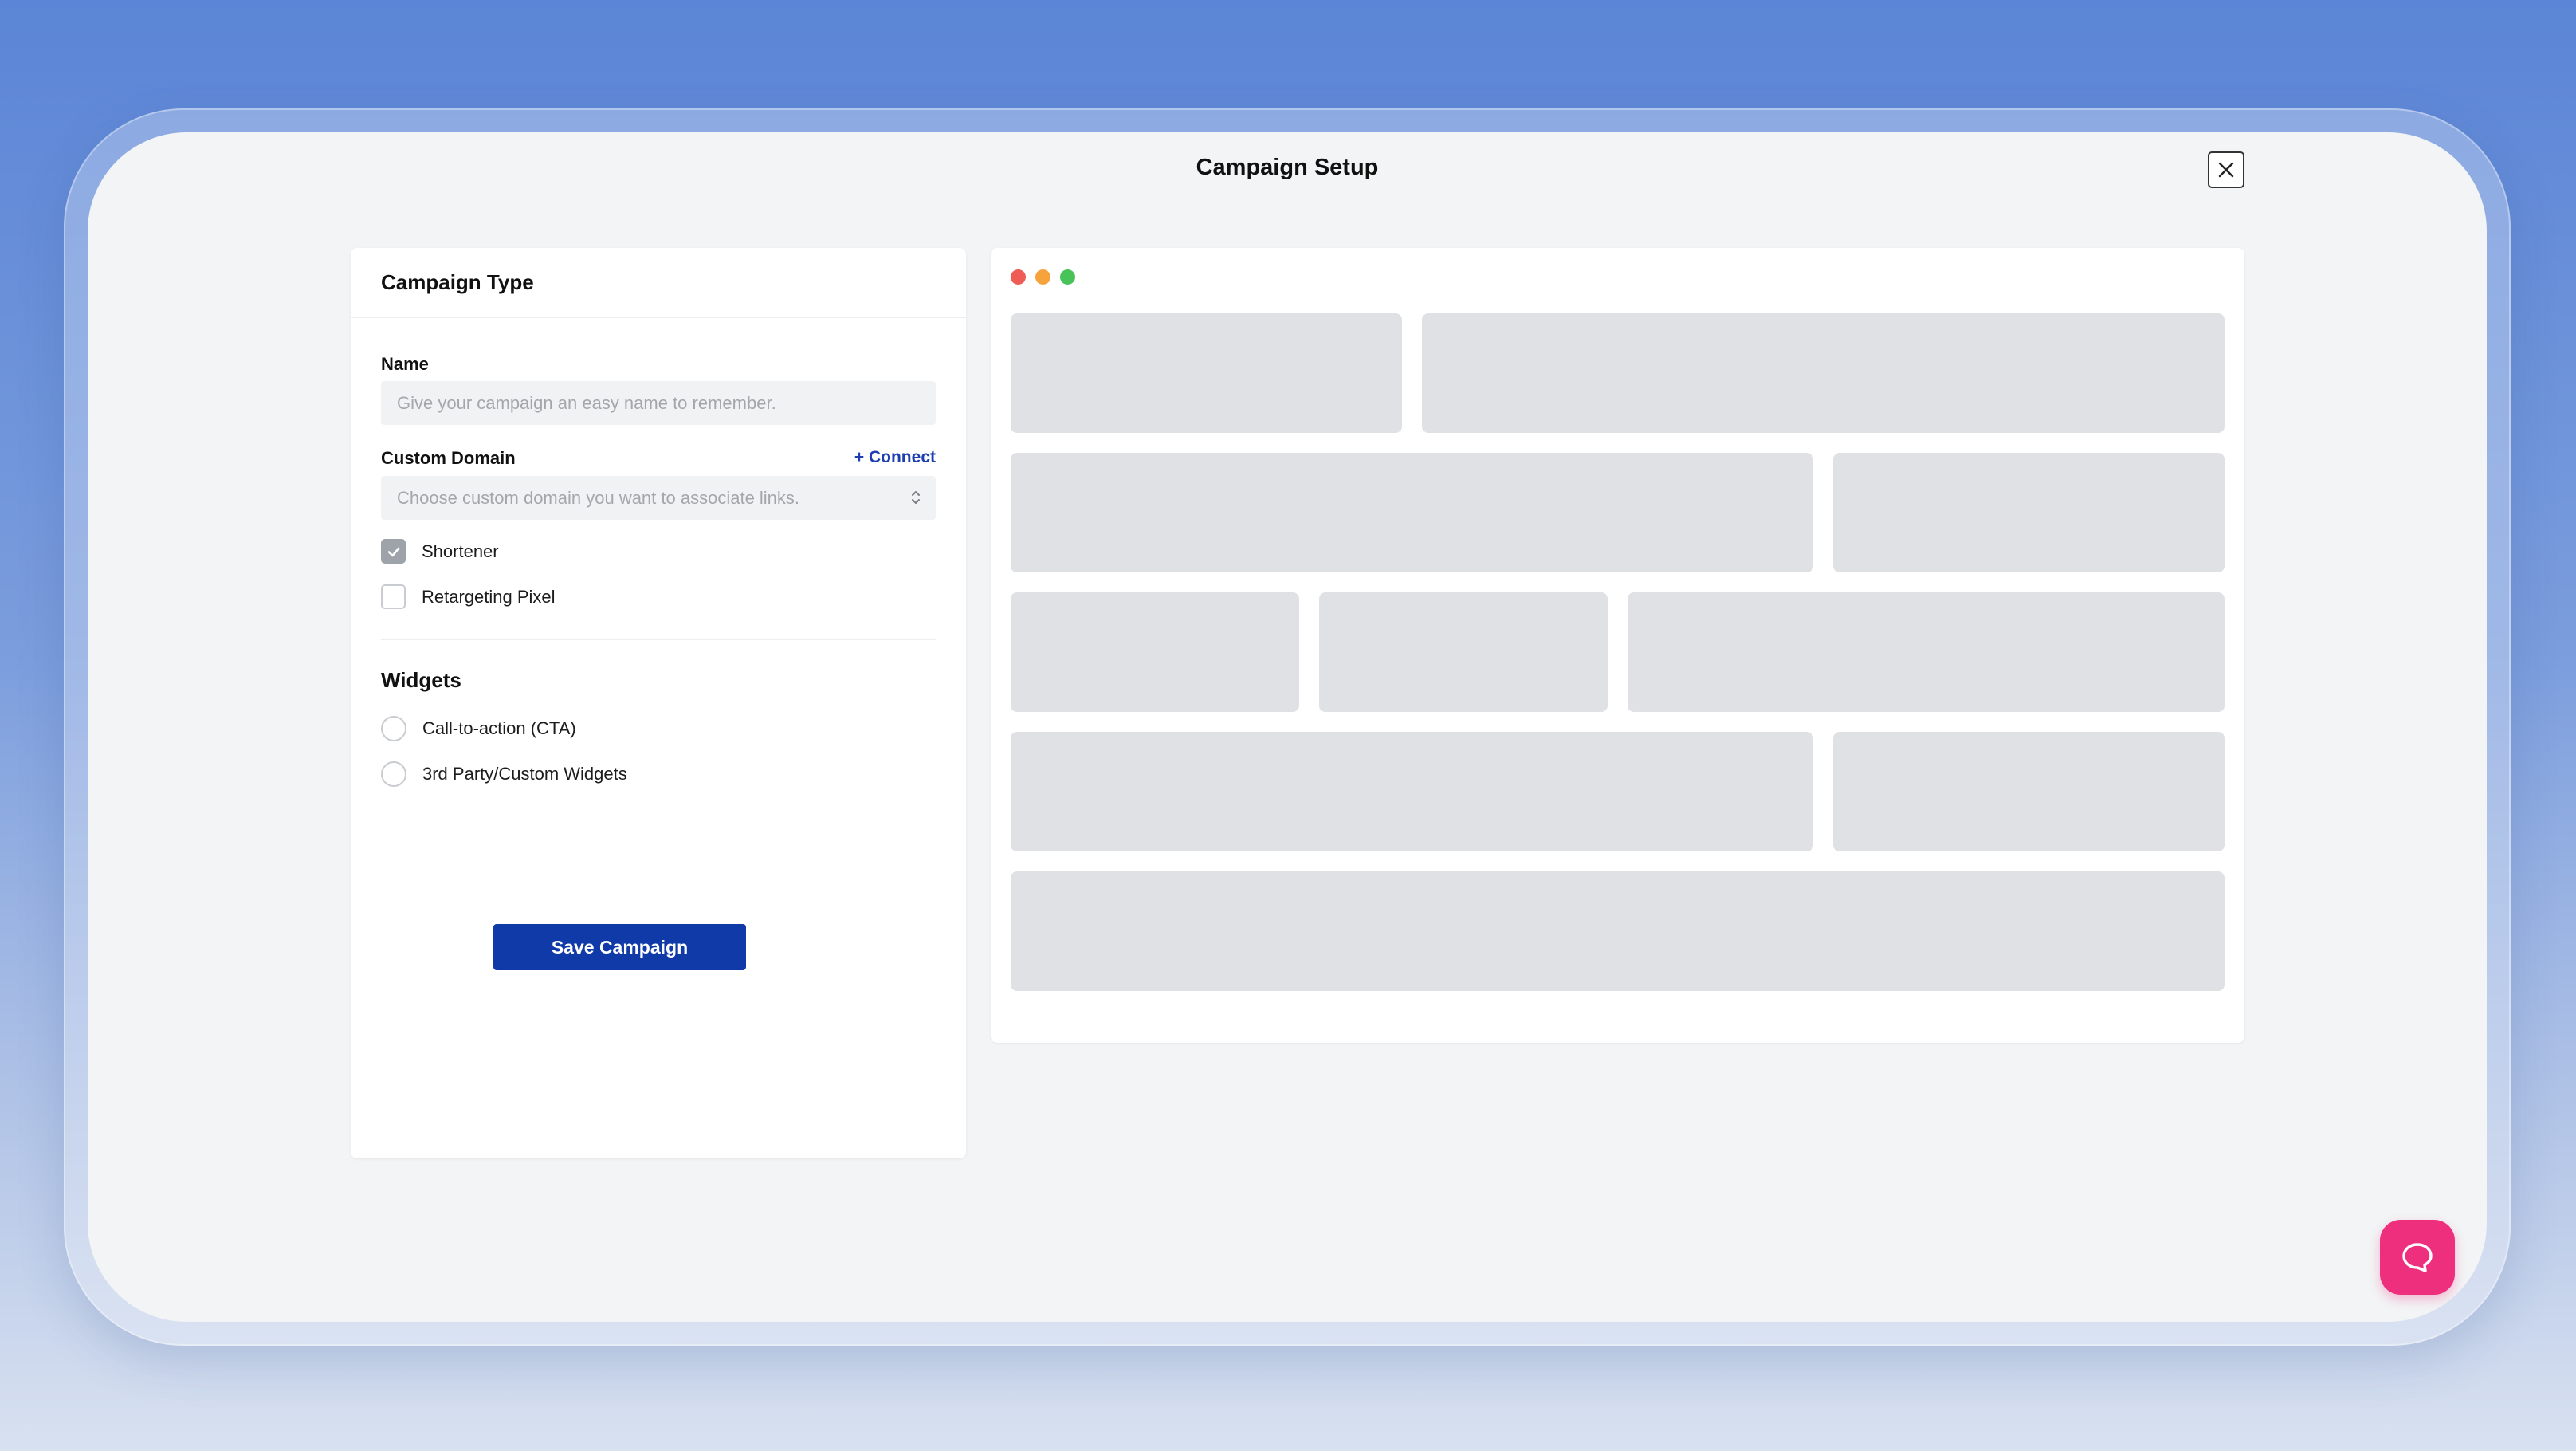 Image resolution: width=2576 pixels, height=1451 pixels. Describe the element at coordinates (499, 728) in the screenshot. I see `cta-label: Call-to-action (CTA)` at that location.